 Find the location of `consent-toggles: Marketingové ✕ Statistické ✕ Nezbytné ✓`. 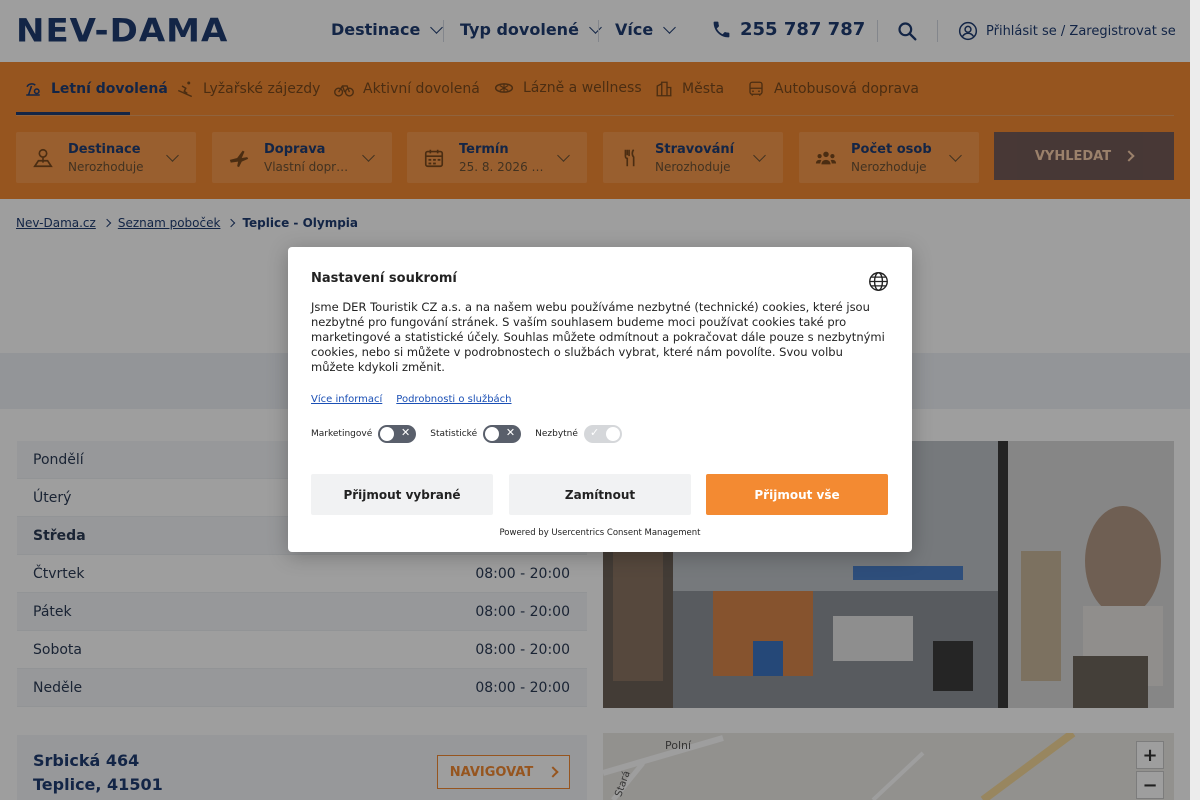

consent-toggles: Marketingové ✕ Statistické ✕ Nezbytné ✓ is located at coordinates (473, 434).